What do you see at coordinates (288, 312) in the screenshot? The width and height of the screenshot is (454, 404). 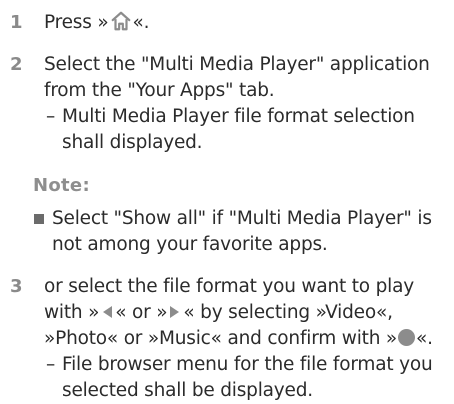 I see `step-3-line-2-c: « by selecting »Video«,` at bounding box center [288, 312].